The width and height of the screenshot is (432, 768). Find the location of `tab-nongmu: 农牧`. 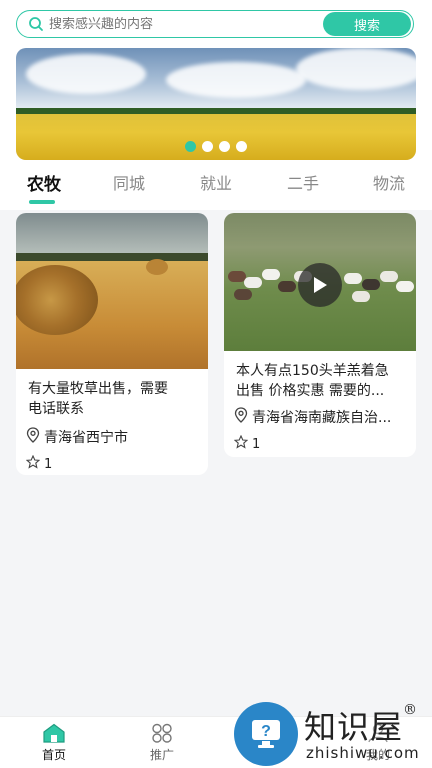

tab-nongmu: 农牧 is located at coordinates (44, 182).